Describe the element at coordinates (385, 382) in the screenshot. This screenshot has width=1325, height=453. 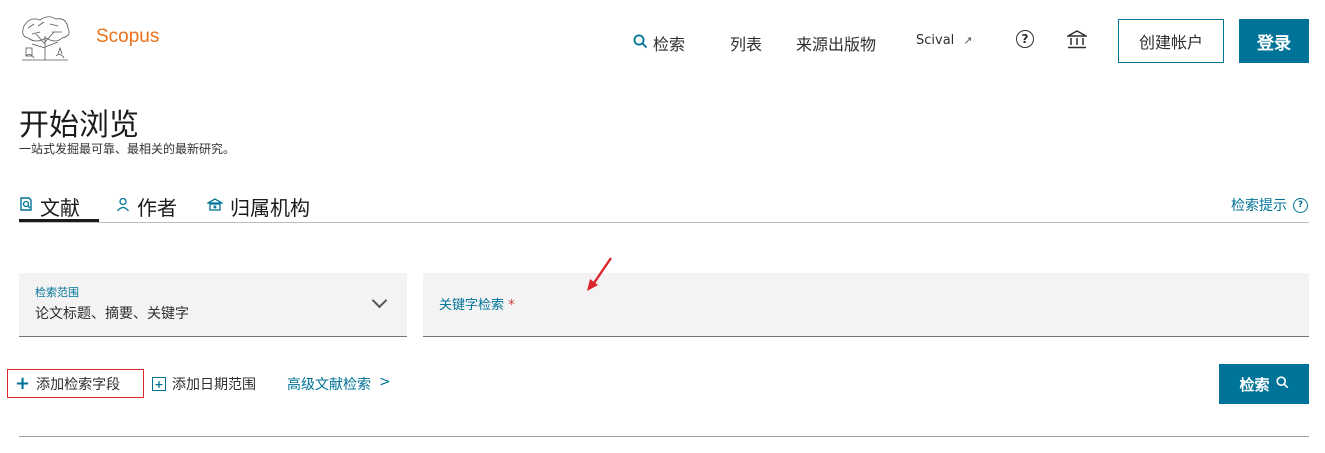
I see `chevron-right-icon: >` at that location.